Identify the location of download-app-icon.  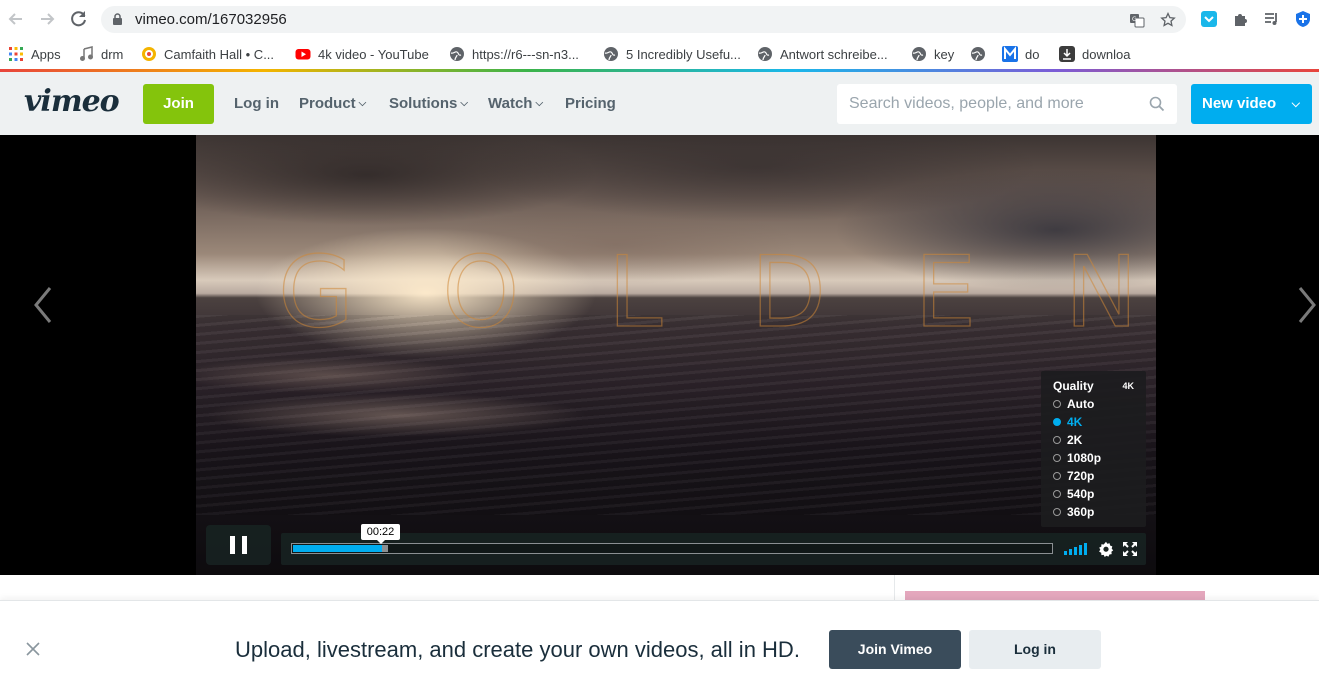
(1067, 54).